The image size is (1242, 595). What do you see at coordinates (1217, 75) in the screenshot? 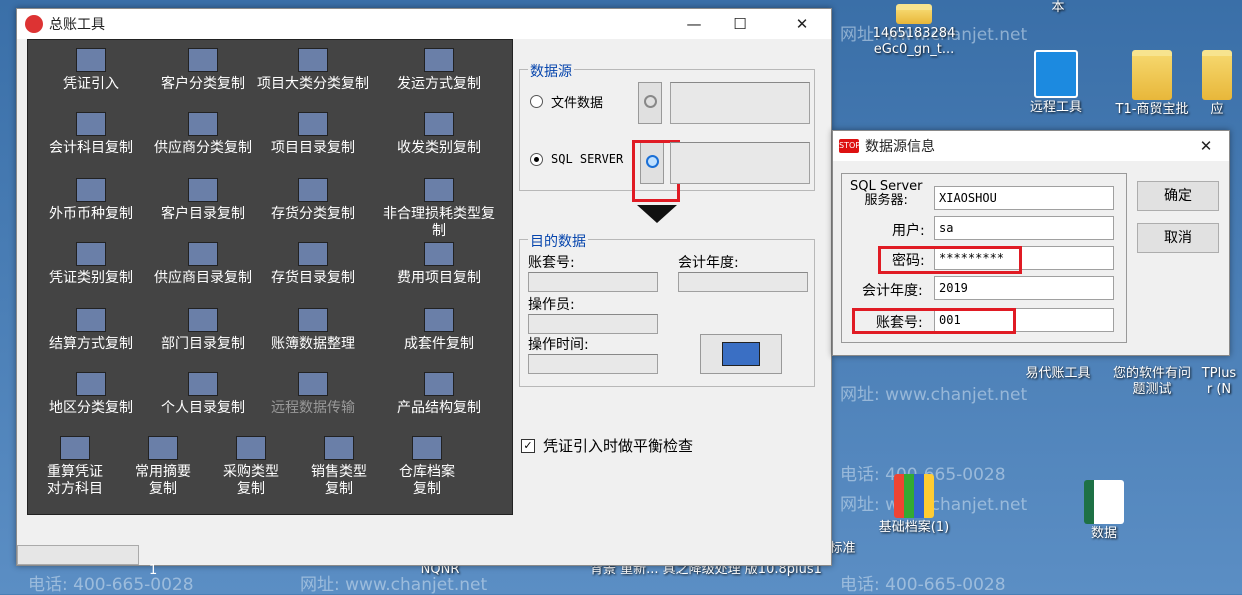
I see `folder-icon` at bounding box center [1217, 75].